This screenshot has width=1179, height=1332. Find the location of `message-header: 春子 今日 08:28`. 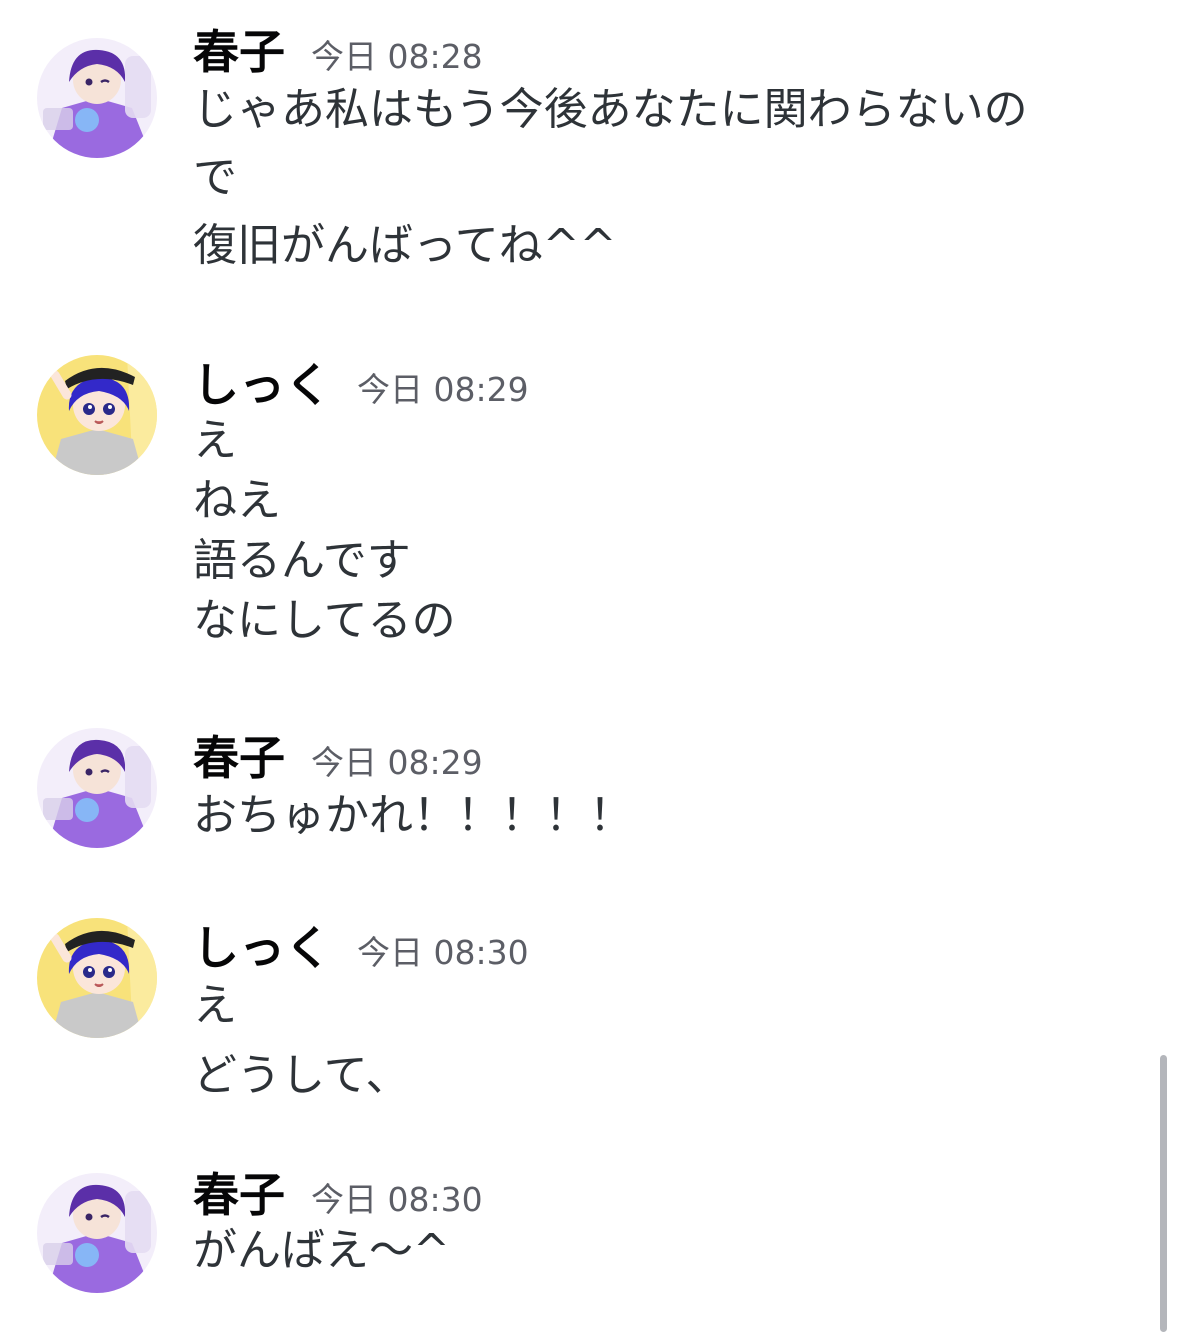

message-header: 春子 今日 08:28 is located at coordinates (338, 52).